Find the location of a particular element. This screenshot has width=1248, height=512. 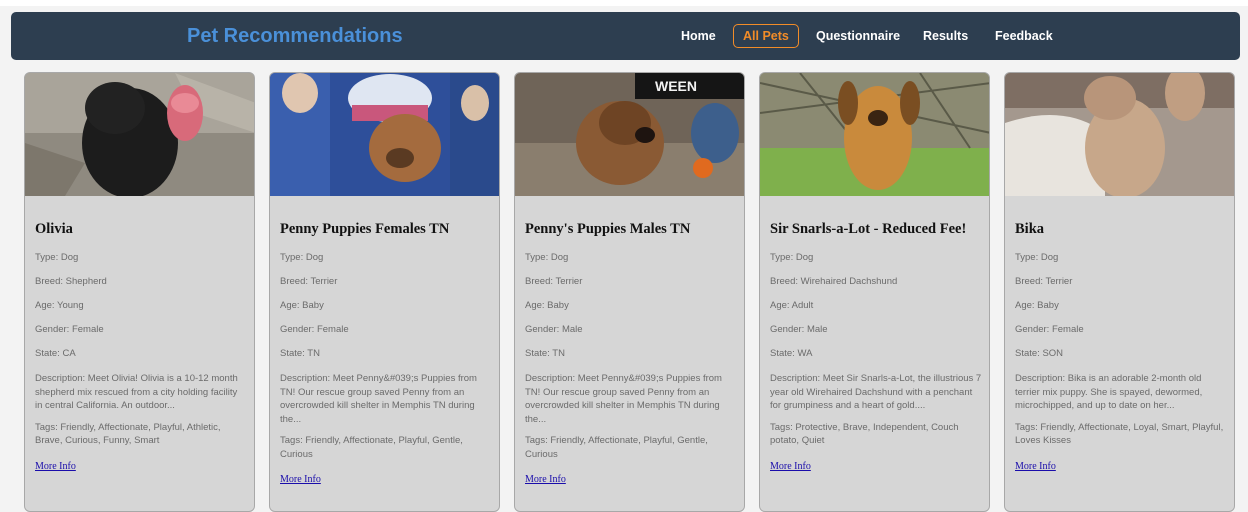

pet-state: State: WA is located at coordinates (791, 353).